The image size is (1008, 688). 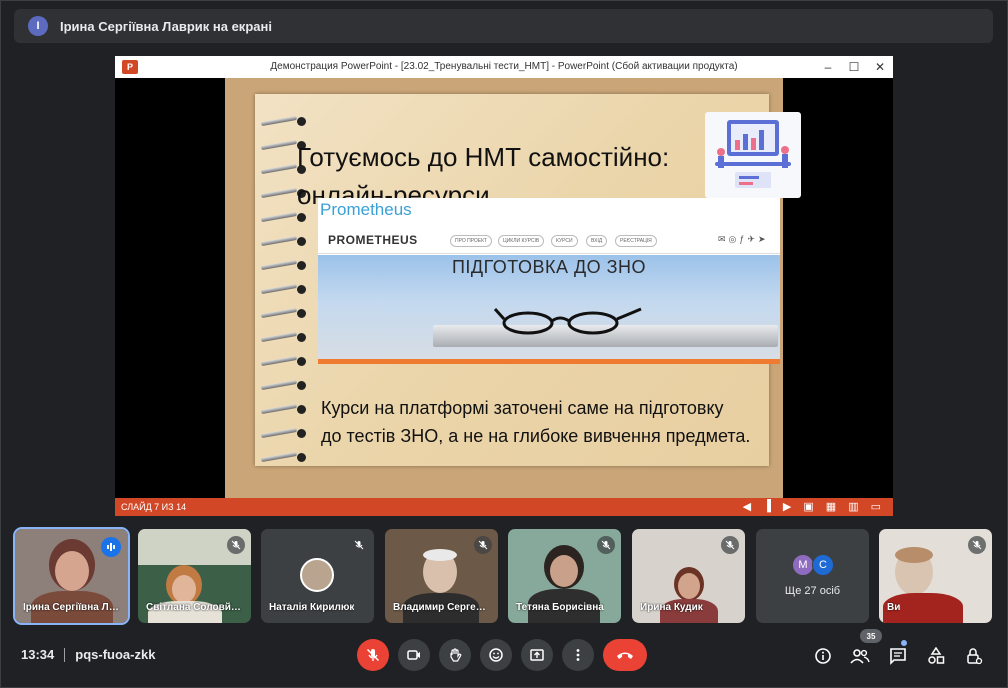 What do you see at coordinates (483, 157) in the screenshot?
I see `slide-title-line-1: Готуємось до НМТ самостійно:` at bounding box center [483, 157].